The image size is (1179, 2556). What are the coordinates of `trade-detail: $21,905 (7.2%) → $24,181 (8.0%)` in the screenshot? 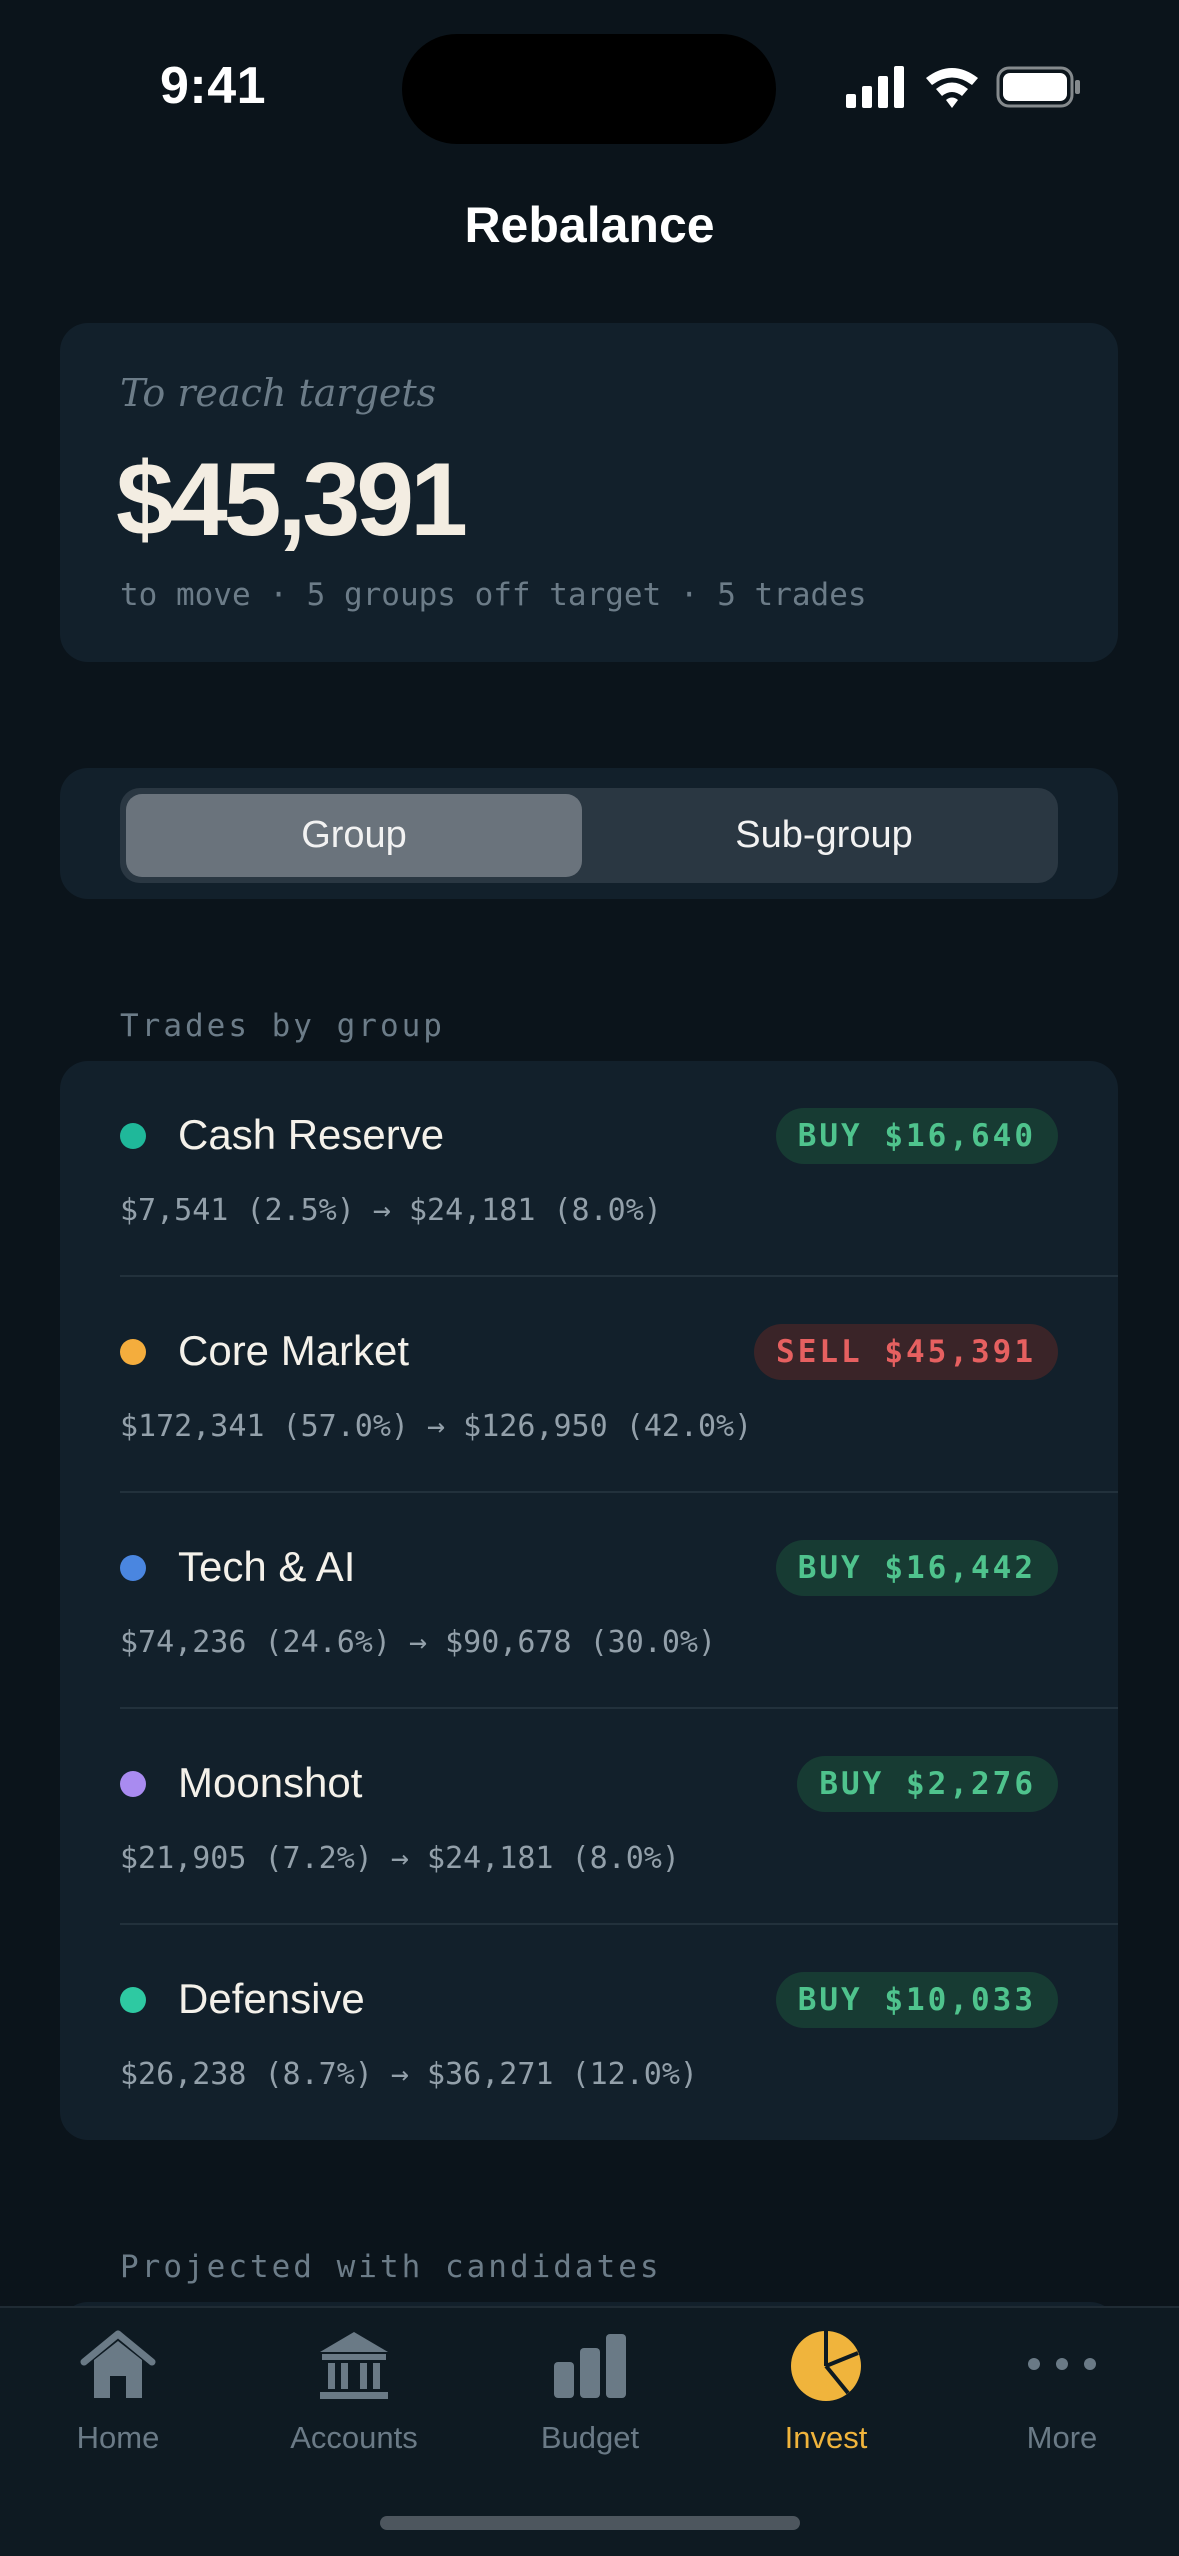 It's located at (400, 1858).